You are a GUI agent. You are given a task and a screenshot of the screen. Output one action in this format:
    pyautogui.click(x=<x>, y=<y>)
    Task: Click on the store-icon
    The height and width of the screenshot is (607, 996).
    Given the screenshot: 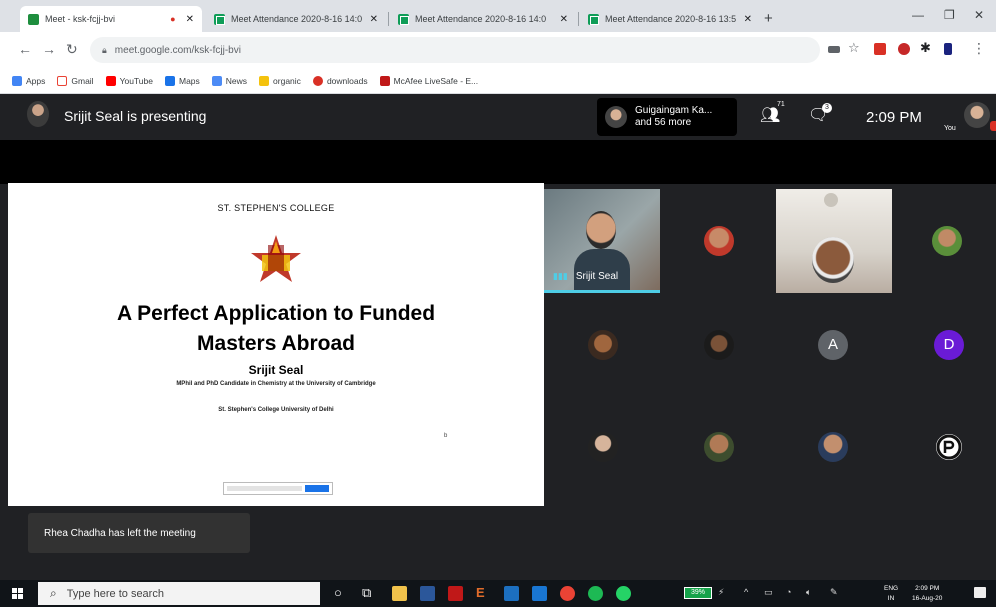 What is the action you would take?
    pyautogui.click(x=427, y=593)
    